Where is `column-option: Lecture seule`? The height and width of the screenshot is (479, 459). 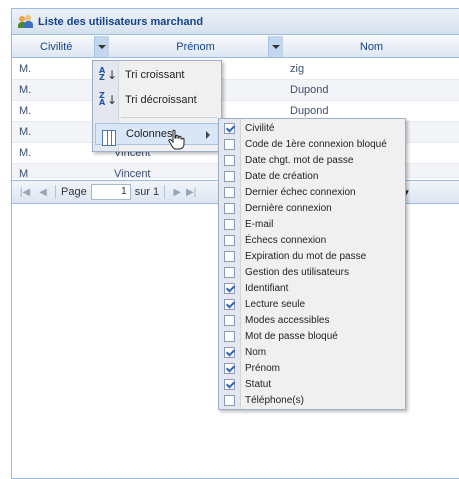 column-option: Lecture seule is located at coordinates (312, 305).